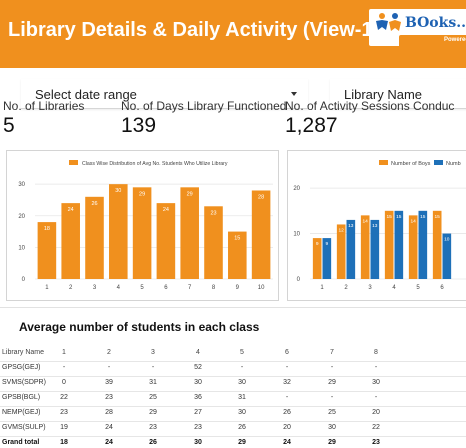 Image resolution: width=466 pixels, height=448 pixels. Describe the element at coordinates (139, 125) in the screenshot. I see `kpi-days-value: 139` at that location.